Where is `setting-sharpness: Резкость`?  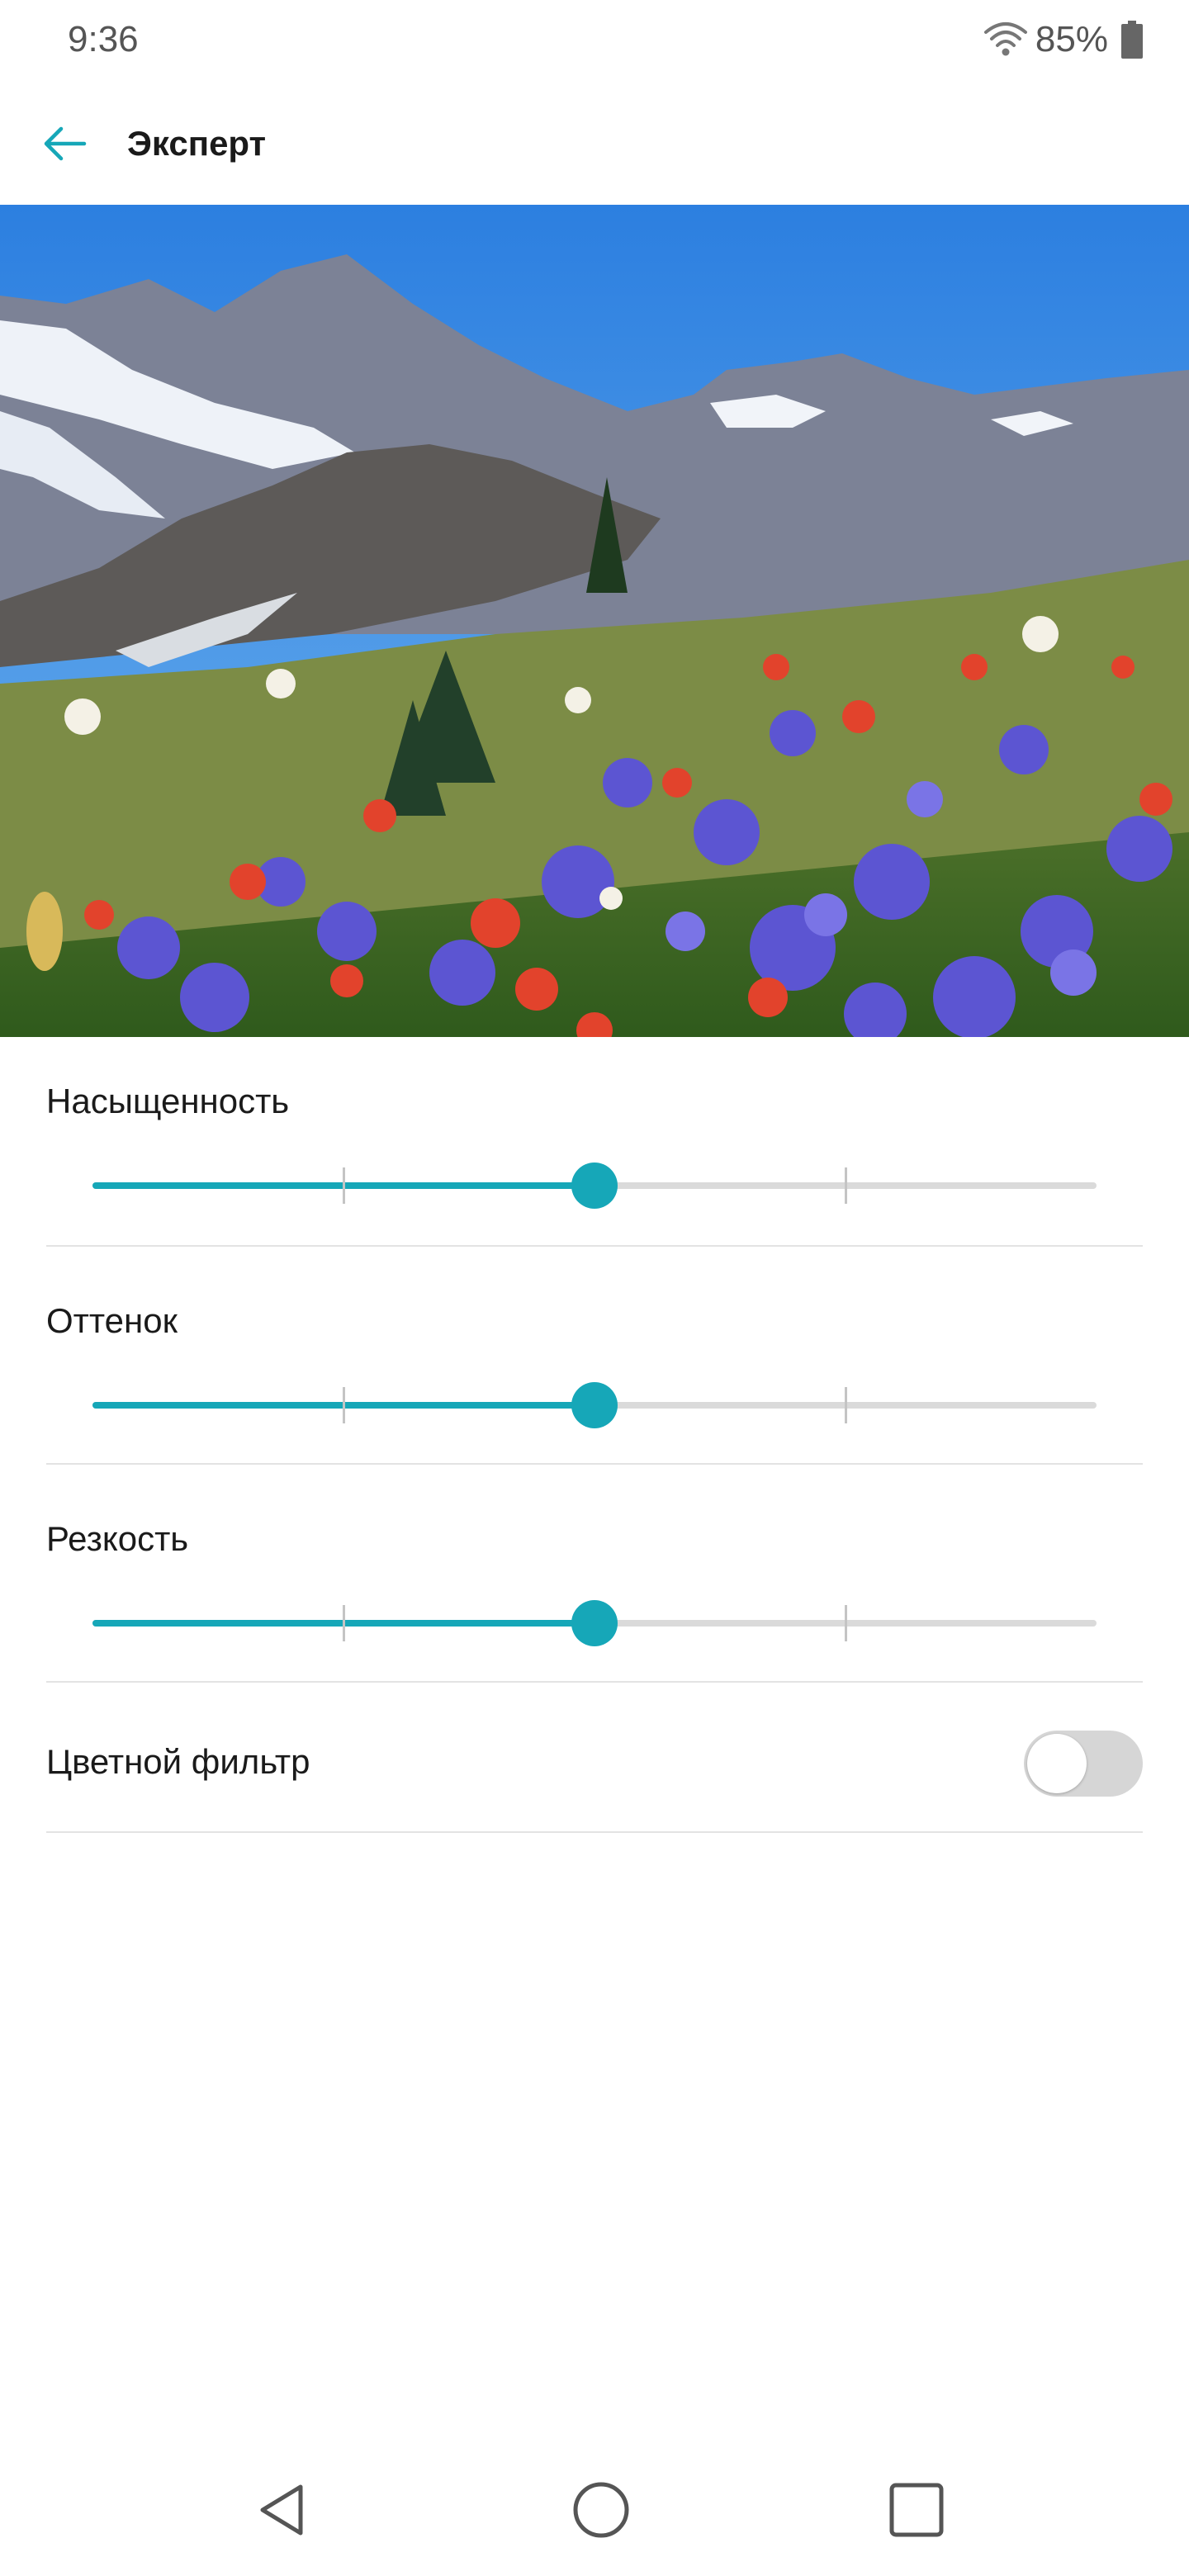 setting-sharpness: Резкость is located at coordinates (594, 1602).